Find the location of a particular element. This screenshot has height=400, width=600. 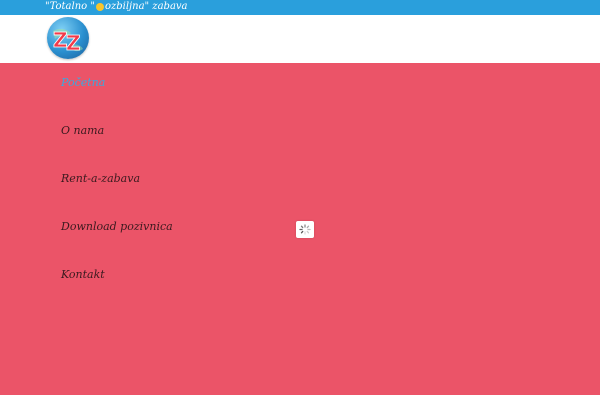

nav-item-rent-a-zabava: Rent-a-zabava is located at coordinates (100, 178).